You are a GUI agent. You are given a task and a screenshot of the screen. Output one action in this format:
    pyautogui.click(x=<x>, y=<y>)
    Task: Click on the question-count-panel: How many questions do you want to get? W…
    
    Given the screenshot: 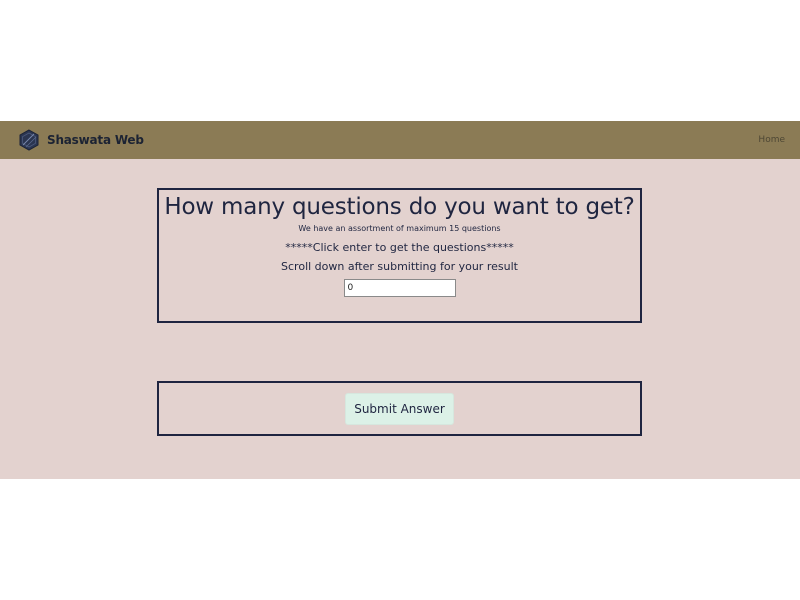 What is the action you would take?
    pyautogui.click(x=399, y=255)
    